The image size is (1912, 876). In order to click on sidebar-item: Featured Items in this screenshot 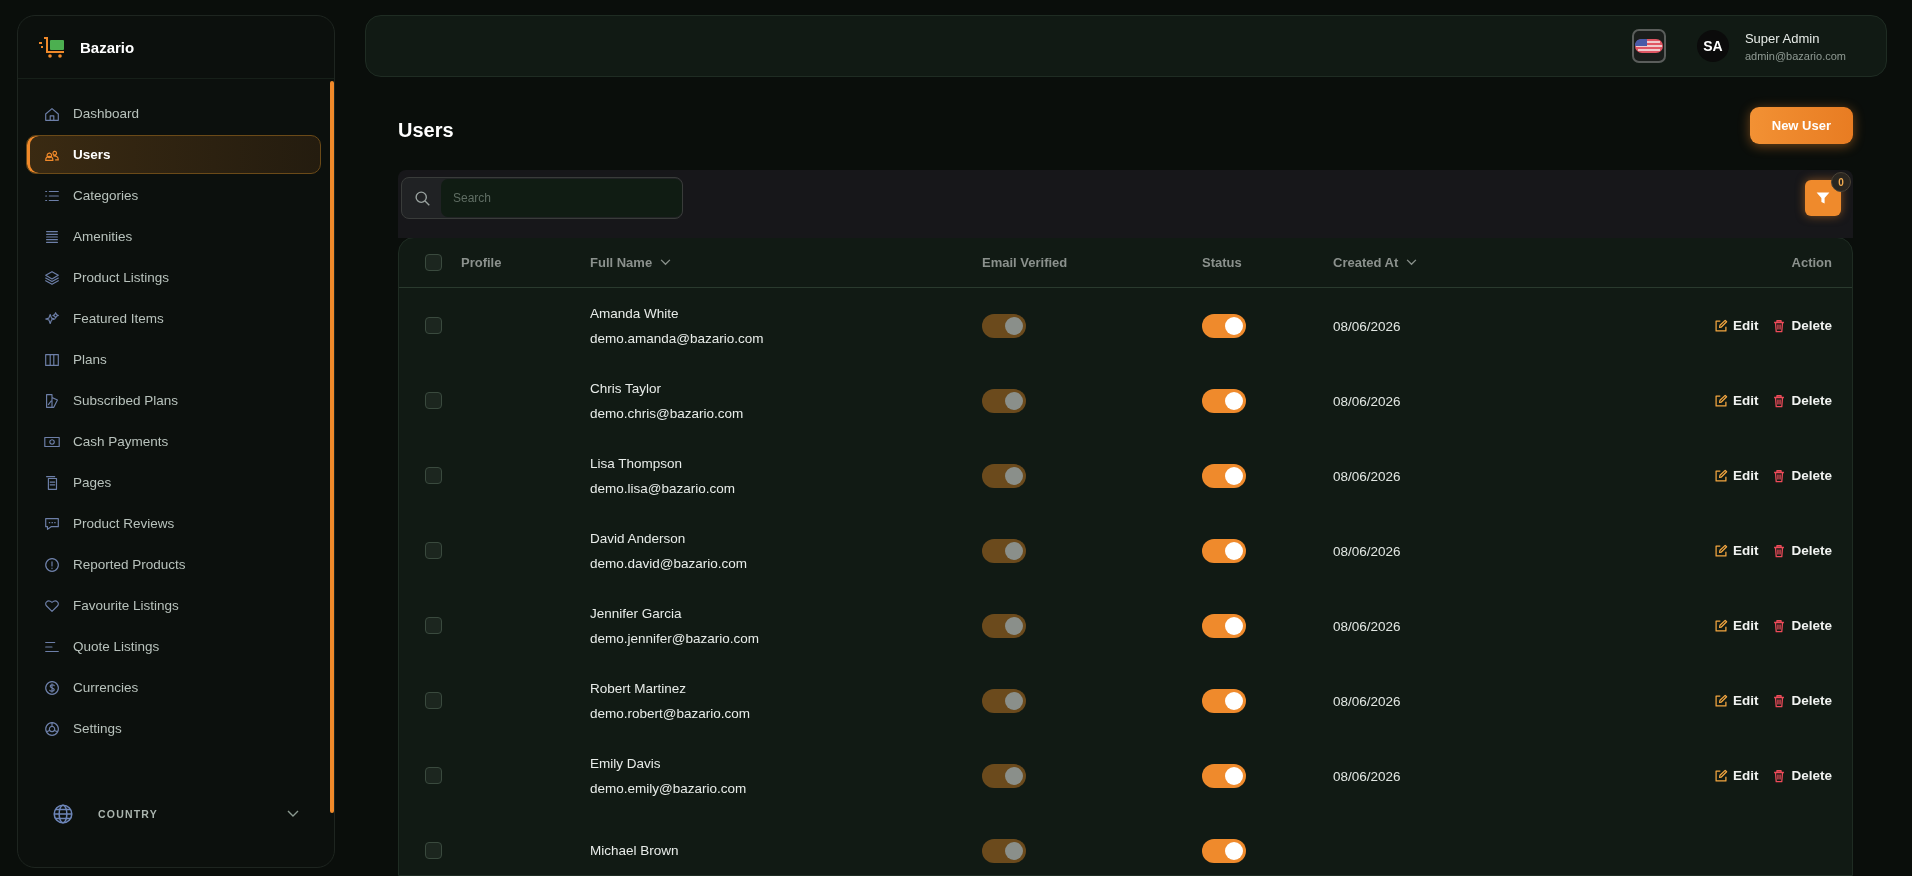, I will do `click(173, 318)`.